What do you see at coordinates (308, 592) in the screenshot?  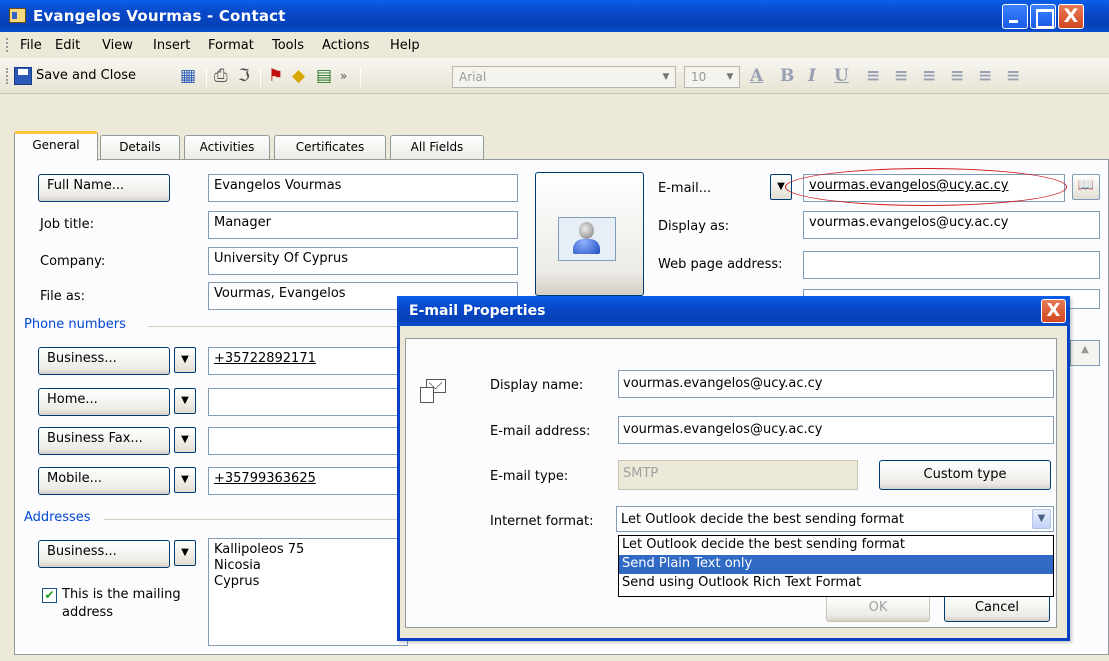 I see `address-textarea: Kallipoleos 75 Nicosia Cyprus` at bounding box center [308, 592].